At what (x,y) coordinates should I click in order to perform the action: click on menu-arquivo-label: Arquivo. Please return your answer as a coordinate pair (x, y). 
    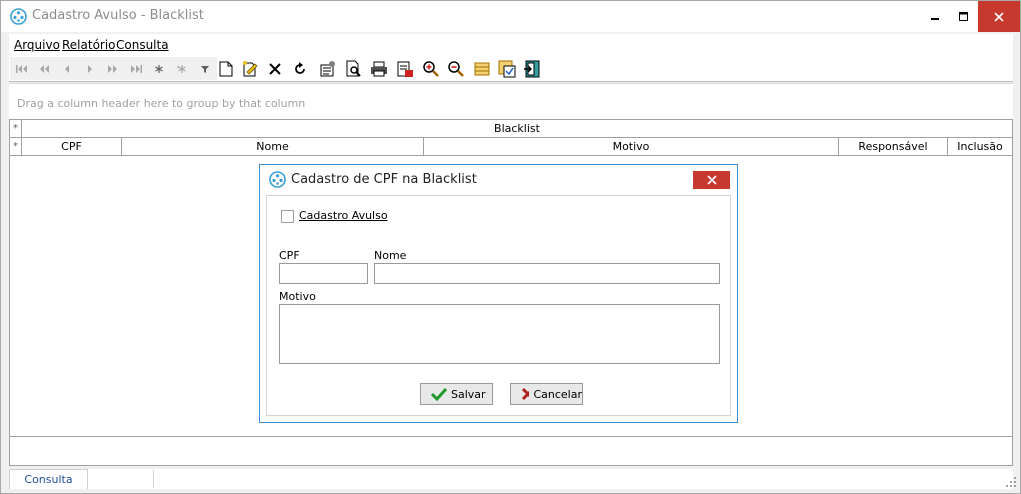
    Looking at the image, I should click on (37, 45).